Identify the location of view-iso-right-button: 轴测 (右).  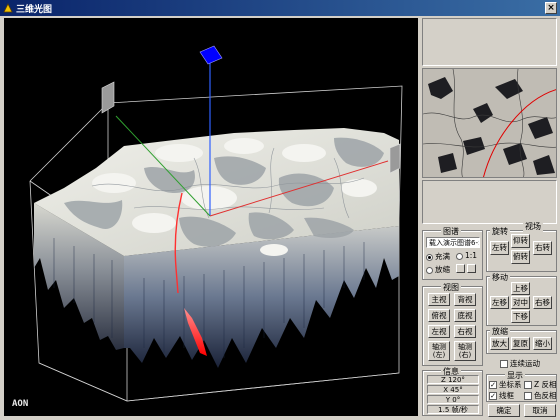
(465, 351).